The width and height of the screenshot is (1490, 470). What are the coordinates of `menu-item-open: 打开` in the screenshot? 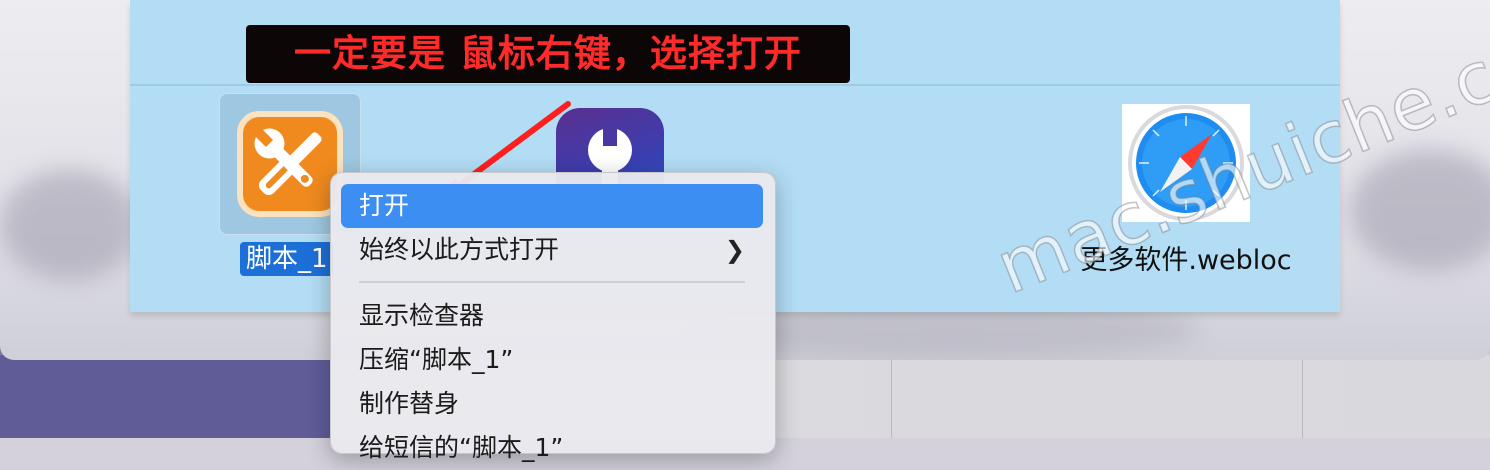 It's located at (552, 206).